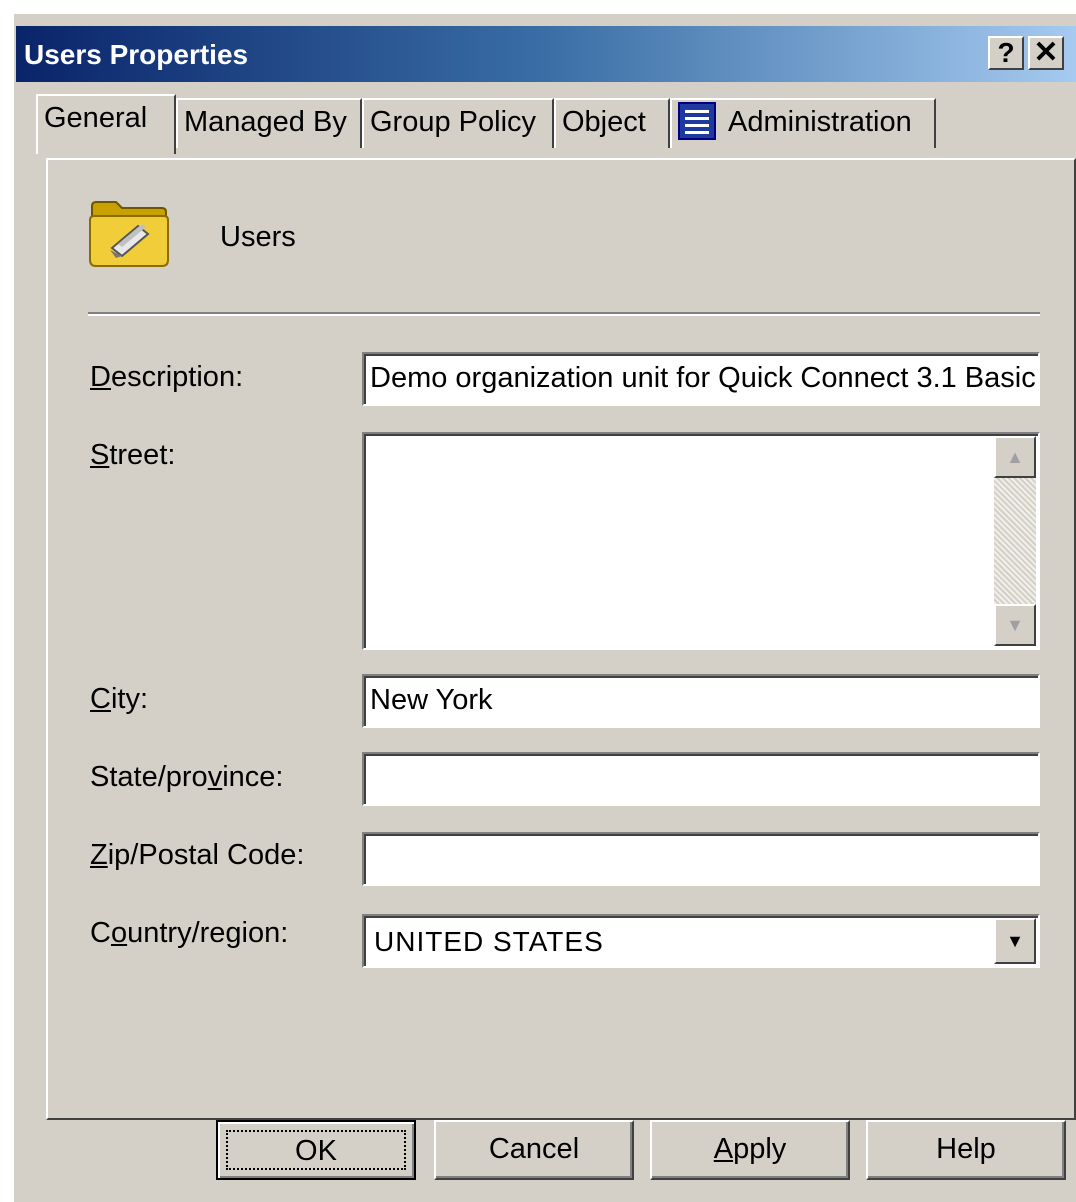 Image resolution: width=1076 pixels, height=1202 pixels. What do you see at coordinates (564, 314) in the screenshot?
I see `separator` at bounding box center [564, 314].